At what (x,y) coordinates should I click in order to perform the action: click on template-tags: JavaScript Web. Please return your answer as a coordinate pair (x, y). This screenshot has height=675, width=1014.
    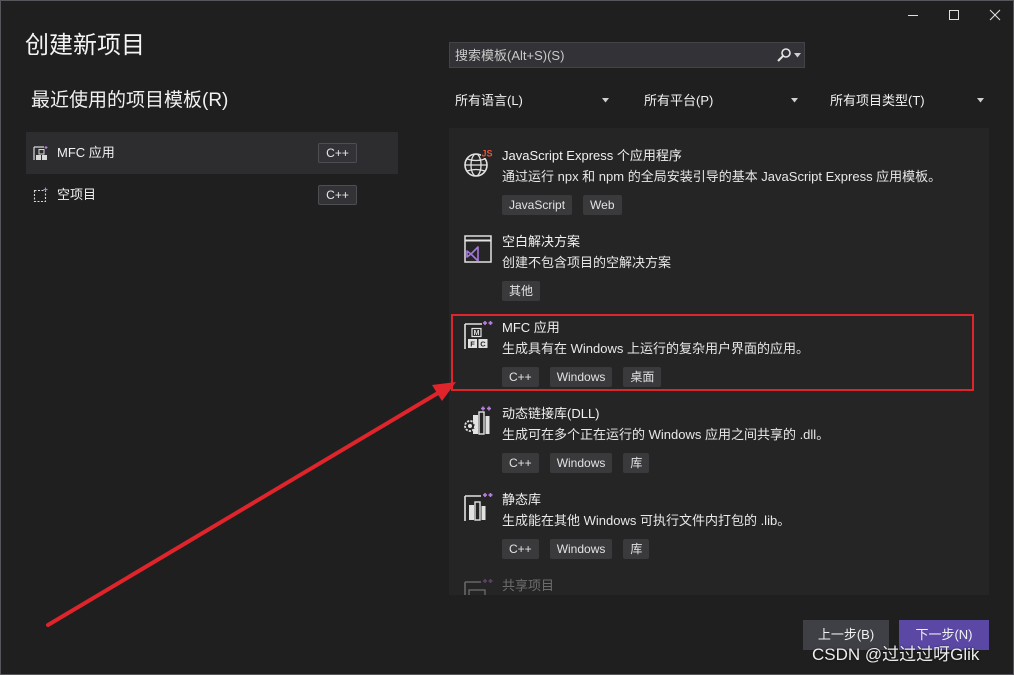
    Looking at the image, I should click on (562, 205).